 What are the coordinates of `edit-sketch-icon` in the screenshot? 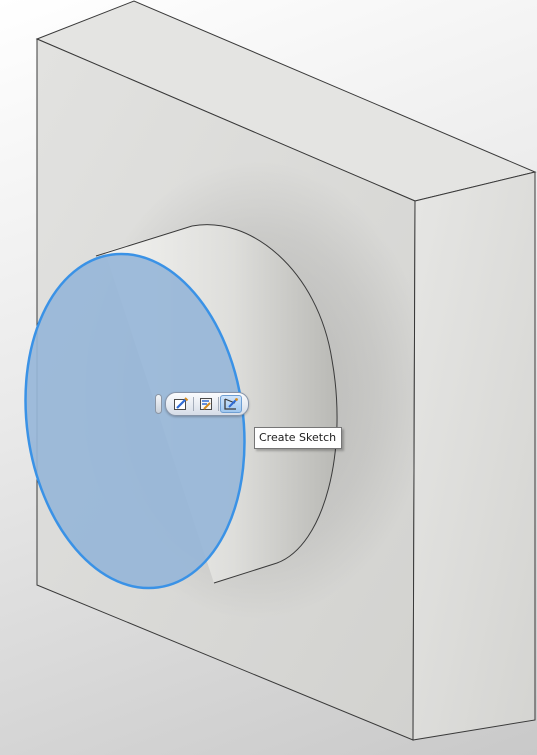 It's located at (181, 403).